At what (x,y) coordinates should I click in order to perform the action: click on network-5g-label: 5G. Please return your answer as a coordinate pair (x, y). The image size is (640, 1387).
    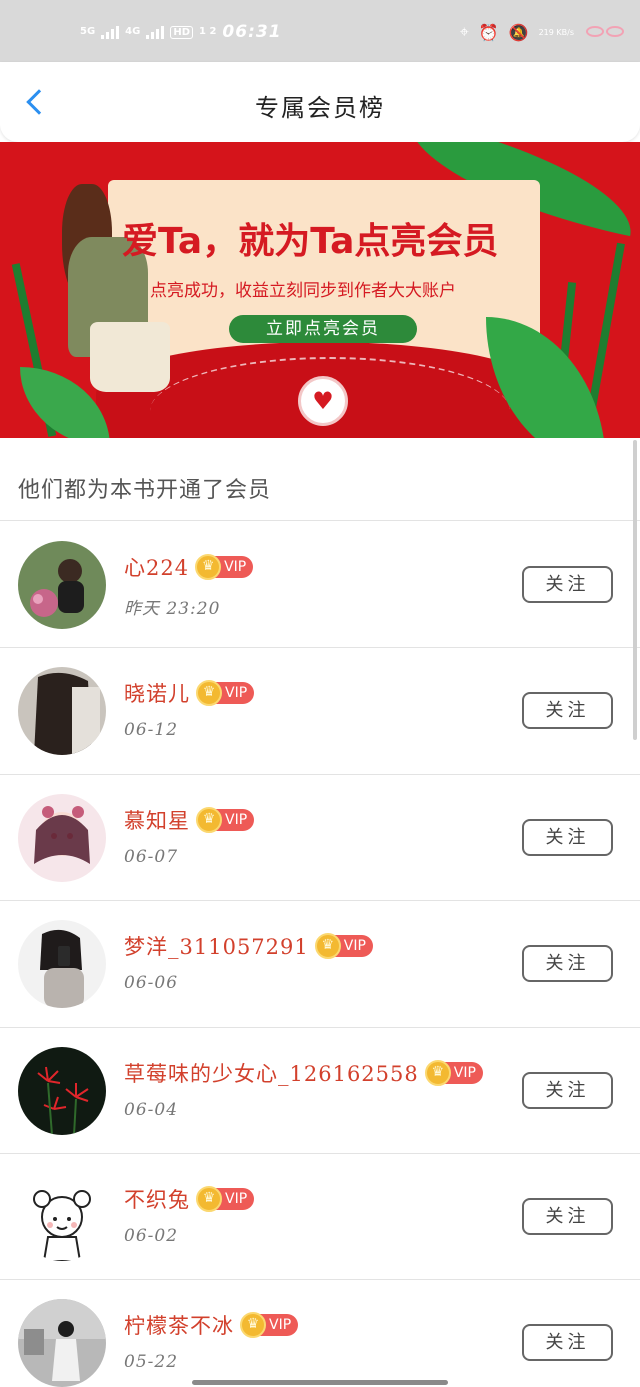
    Looking at the image, I should click on (88, 31).